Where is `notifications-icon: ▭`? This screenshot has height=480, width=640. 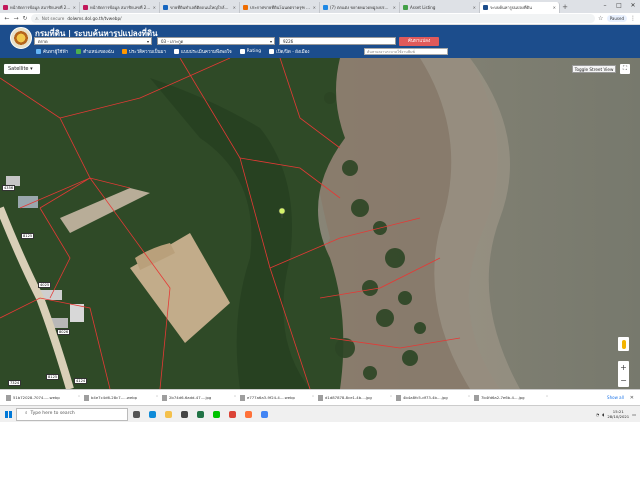
notifications-icon: ▭ is located at coordinates (634, 414).